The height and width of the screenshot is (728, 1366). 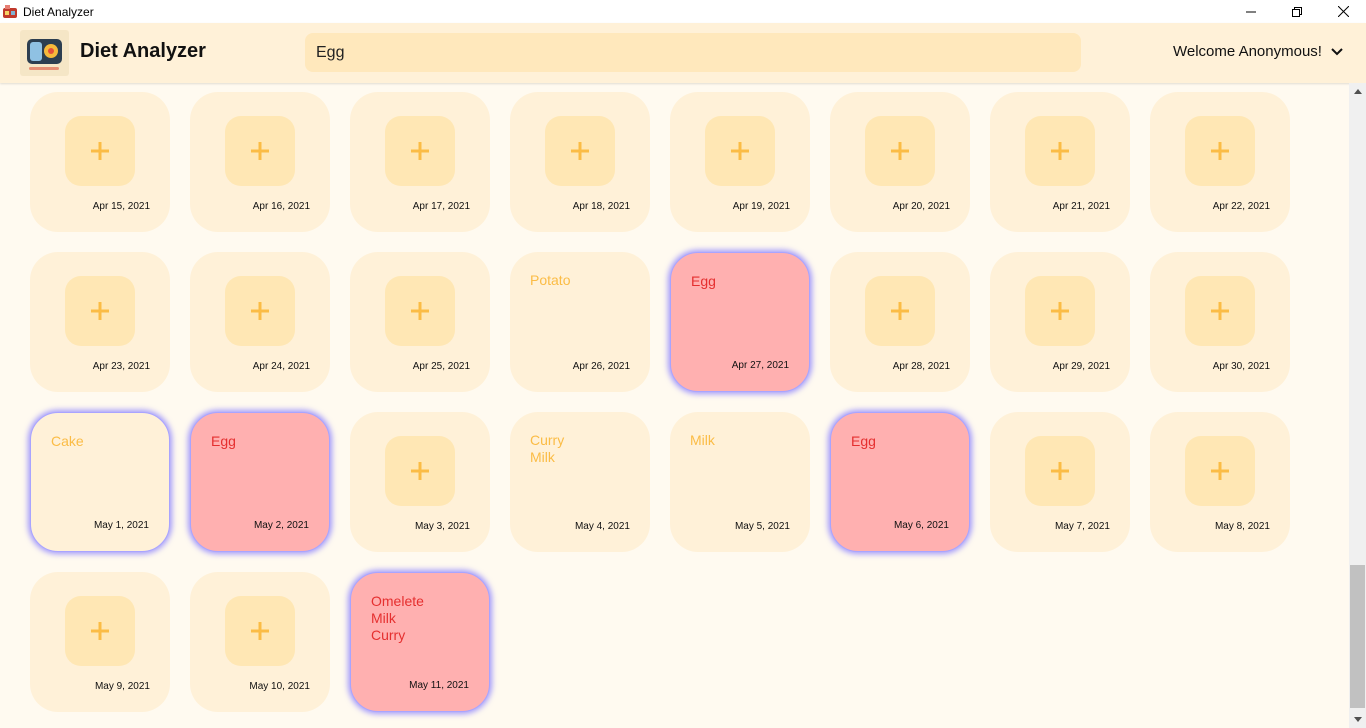 I want to click on day-card: Apr 18, 2021, so click(x=580, y=162).